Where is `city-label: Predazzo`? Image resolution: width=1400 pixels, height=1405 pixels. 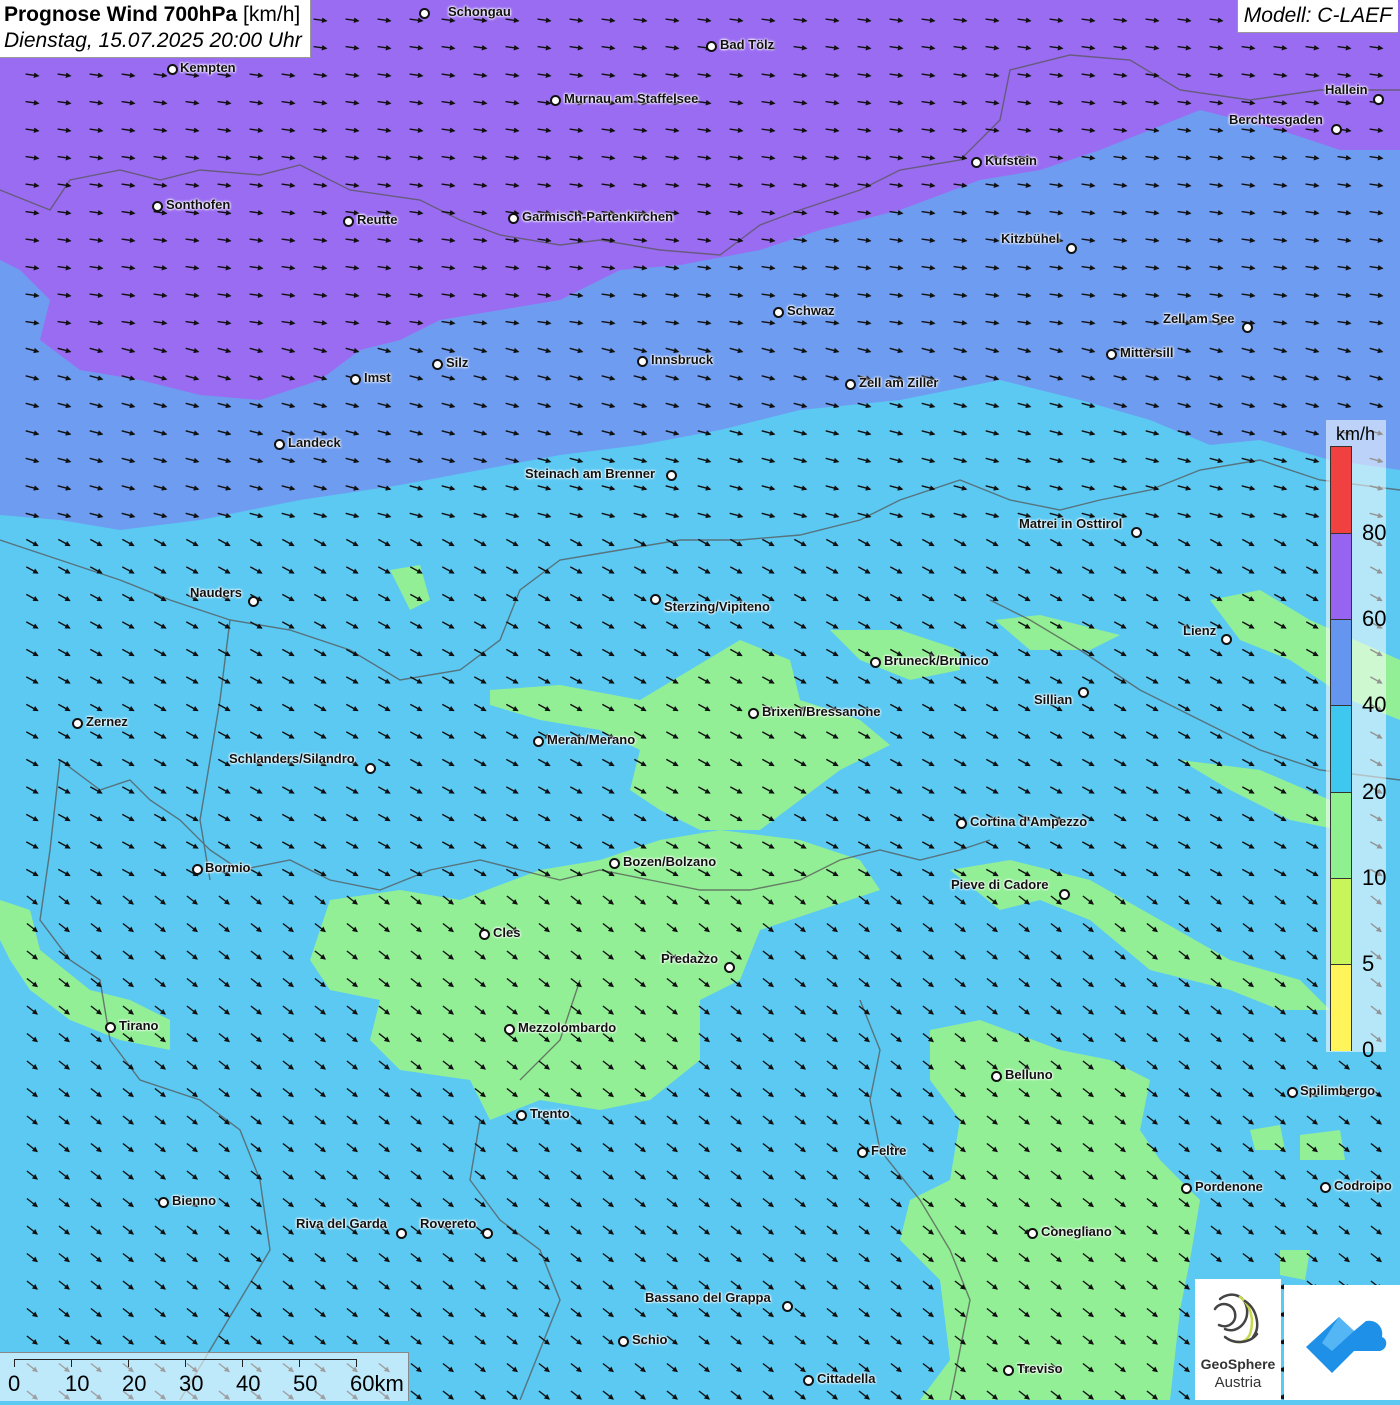 city-label: Predazzo is located at coordinates (690, 958).